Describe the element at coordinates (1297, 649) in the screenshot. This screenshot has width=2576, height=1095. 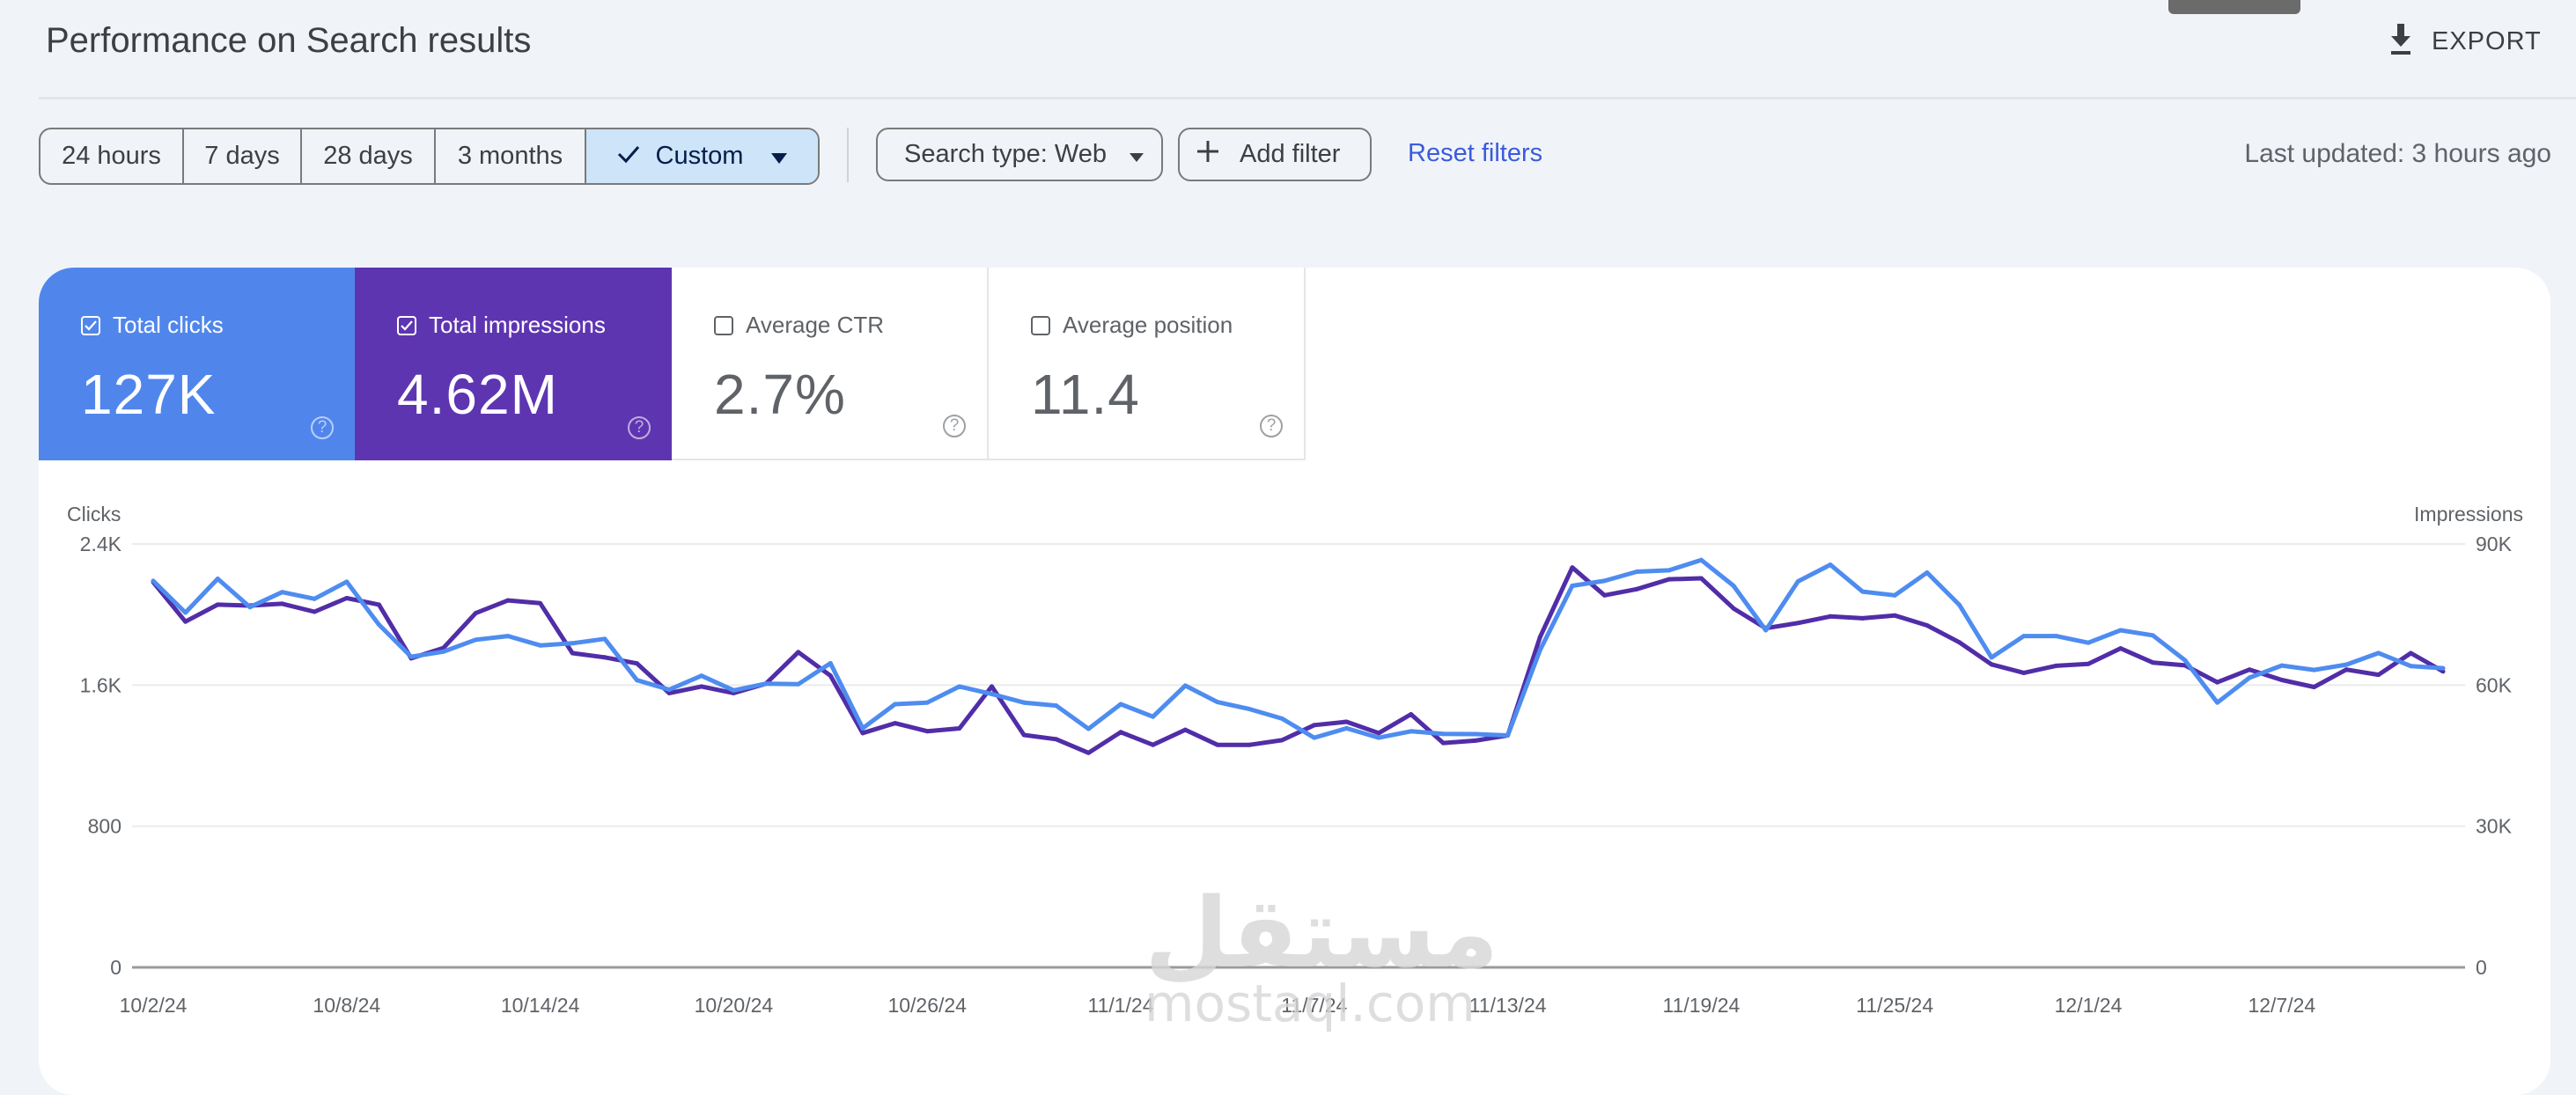
I see `series-line-clicks` at that location.